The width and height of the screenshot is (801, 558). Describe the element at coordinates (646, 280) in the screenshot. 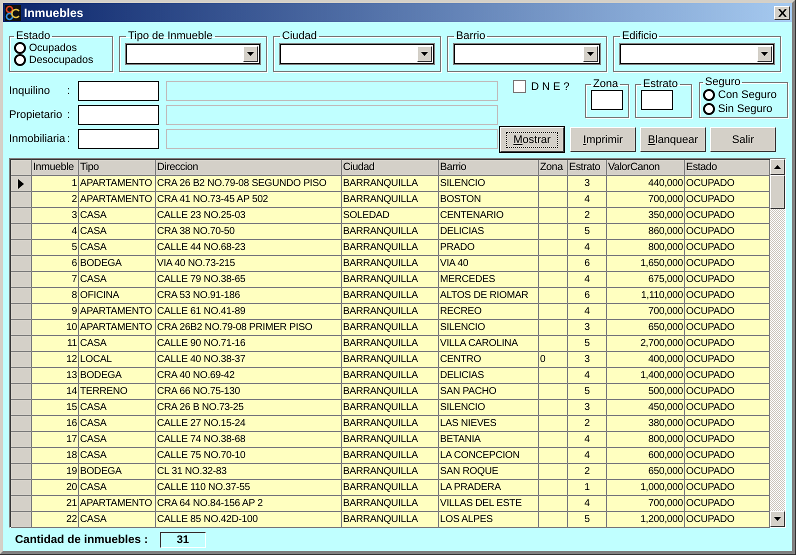

I see `table-cell: 675,000` at that location.